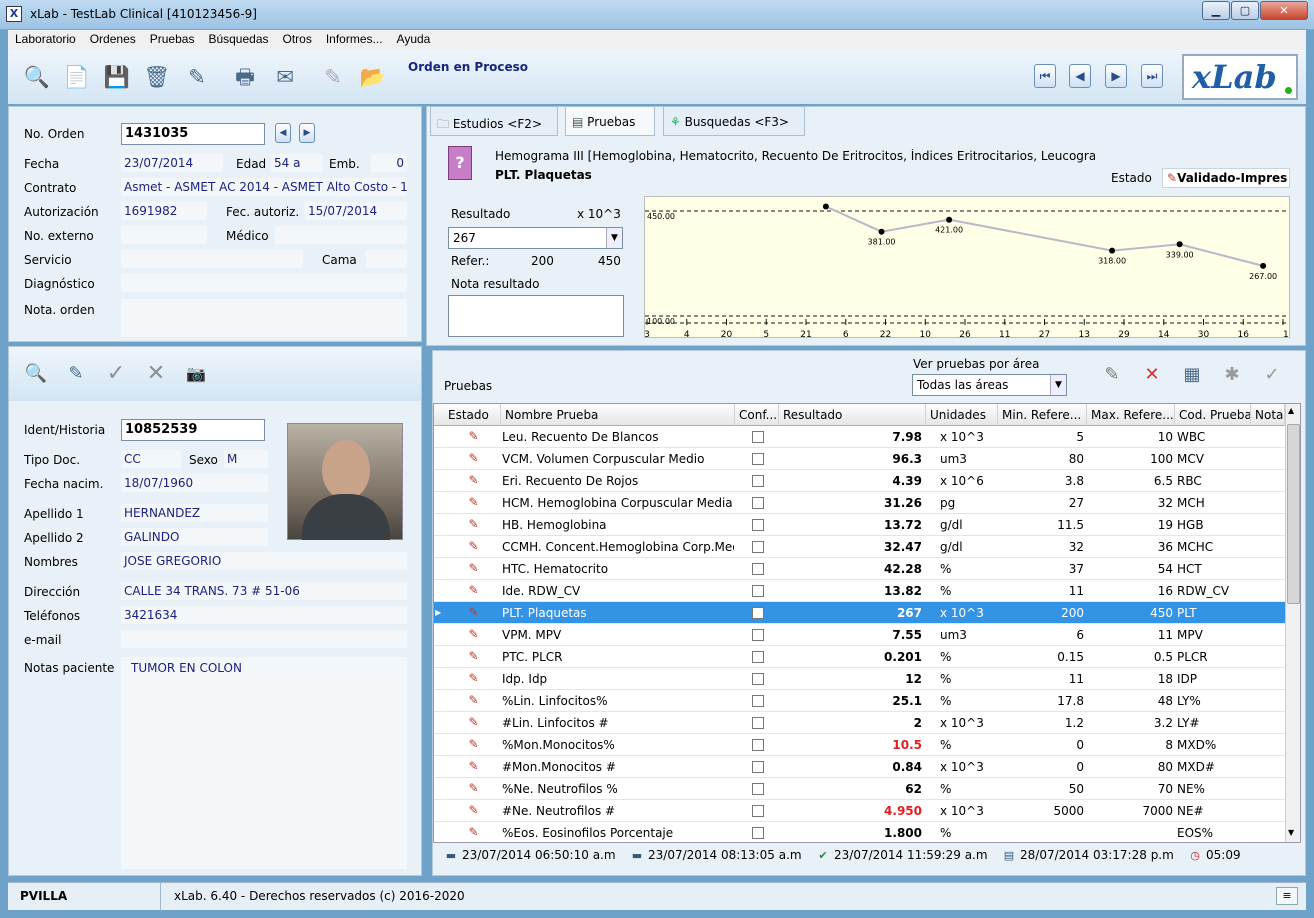  I want to click on new-doc-icon: 📄, so click(77, 77).